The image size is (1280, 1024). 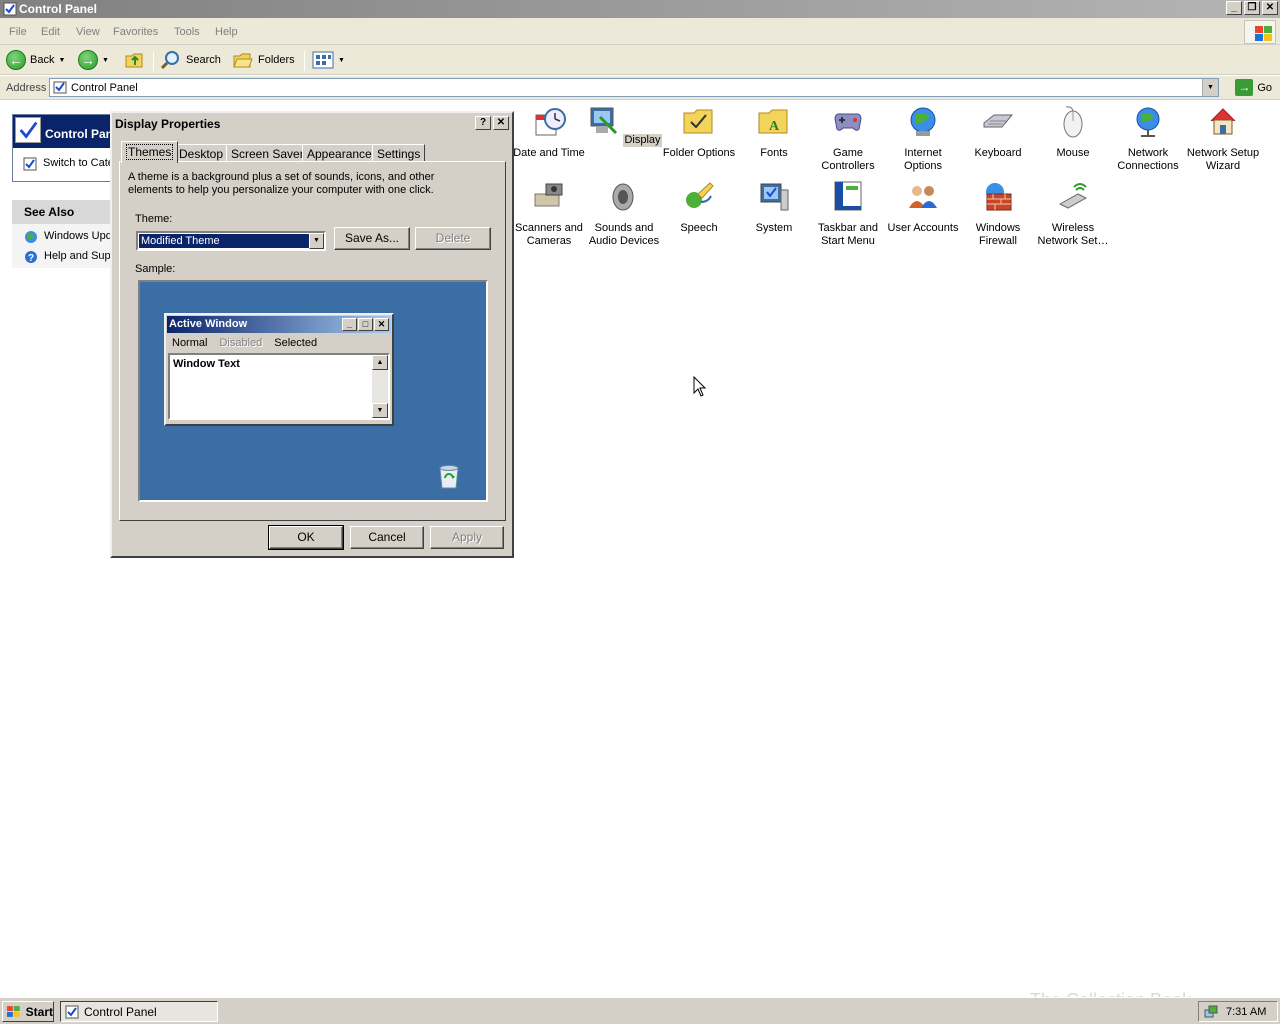 I want to click on sample-maximize-icon: □, so click(x=365, y=324).